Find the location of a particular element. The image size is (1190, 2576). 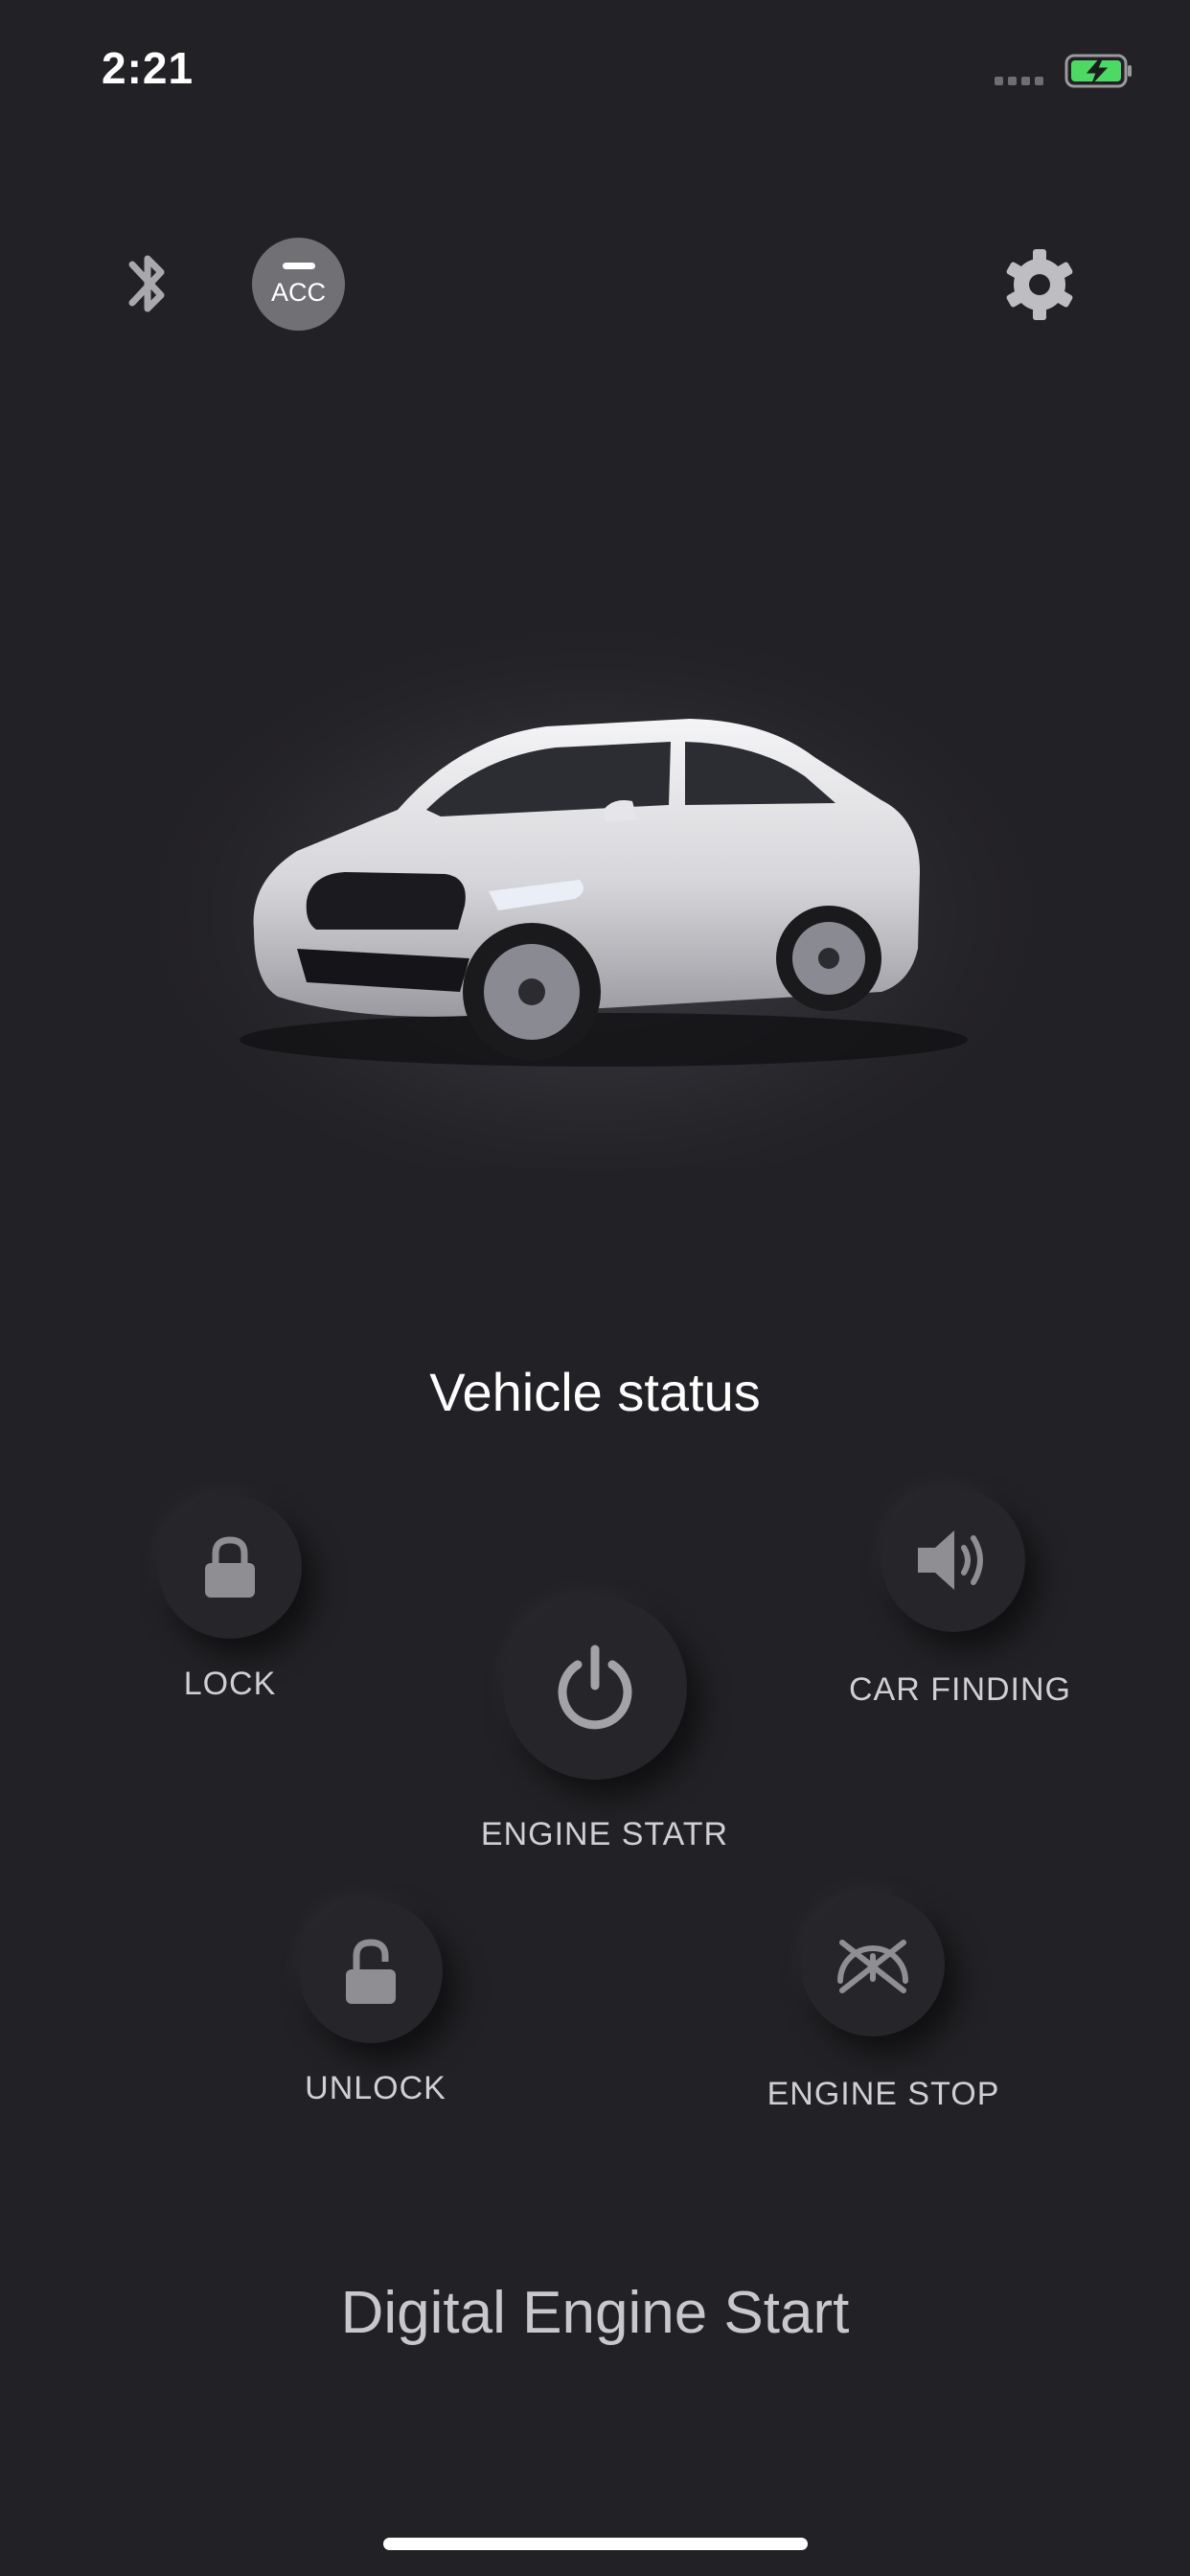

lock-icon is located at coordinates (230, 1567).